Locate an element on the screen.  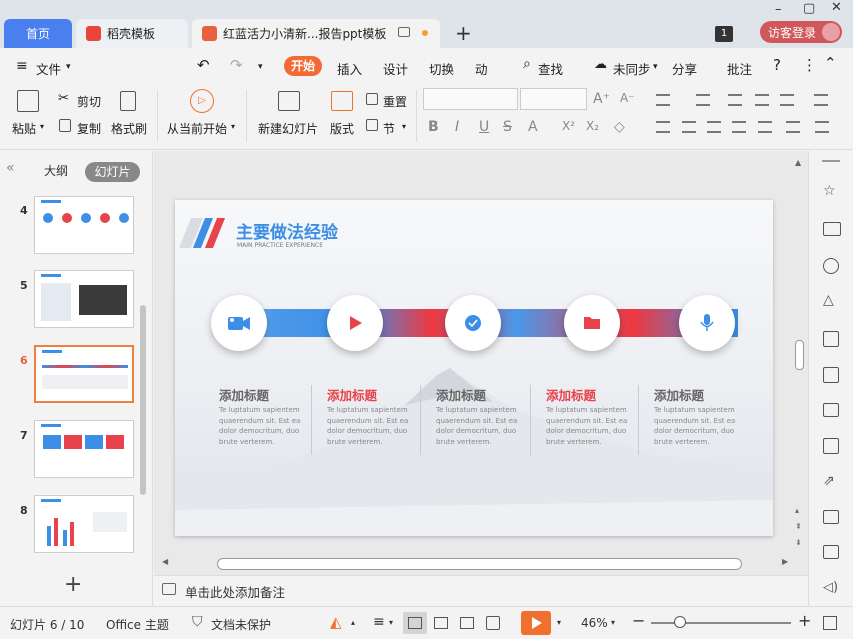
column-title-1: 添加标题 is located at coordinates (244, 394).